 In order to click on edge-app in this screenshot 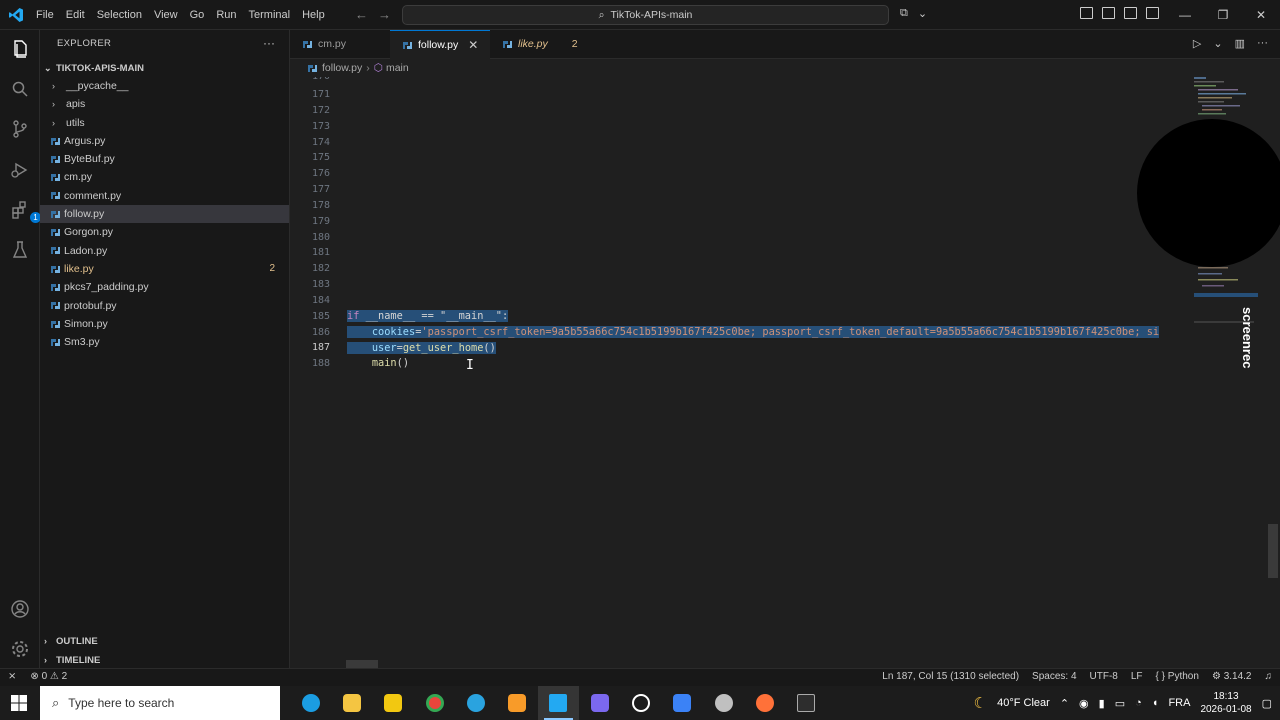, I will do `click(310, 703)`.